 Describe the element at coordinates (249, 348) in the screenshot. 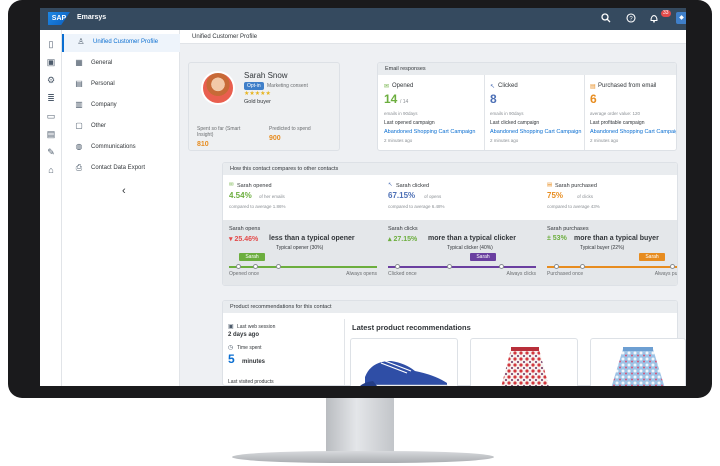

I see `time-spent-label: Time spent` at that location.